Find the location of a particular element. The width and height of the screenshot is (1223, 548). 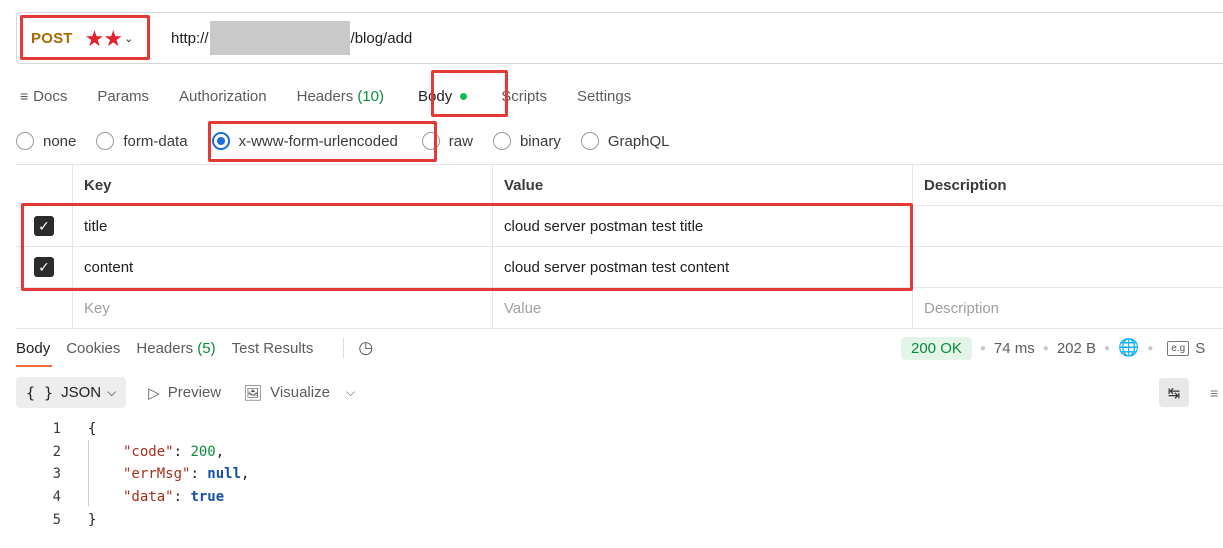

tab-scripts: Scripts is located at coordinates (524, 96).